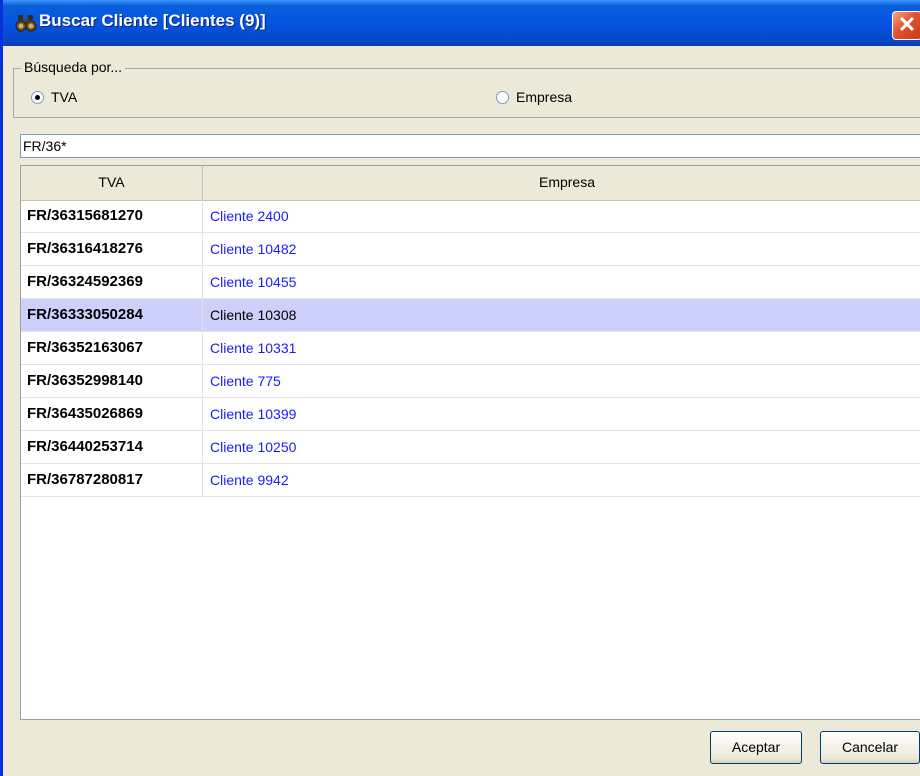 The width and height of the screenshot is (920, 776). What do you see at coordinates (112, 447) in the screenshot?
I see `tva-cell: FR/36440253714` at bounding box center [112, 447].